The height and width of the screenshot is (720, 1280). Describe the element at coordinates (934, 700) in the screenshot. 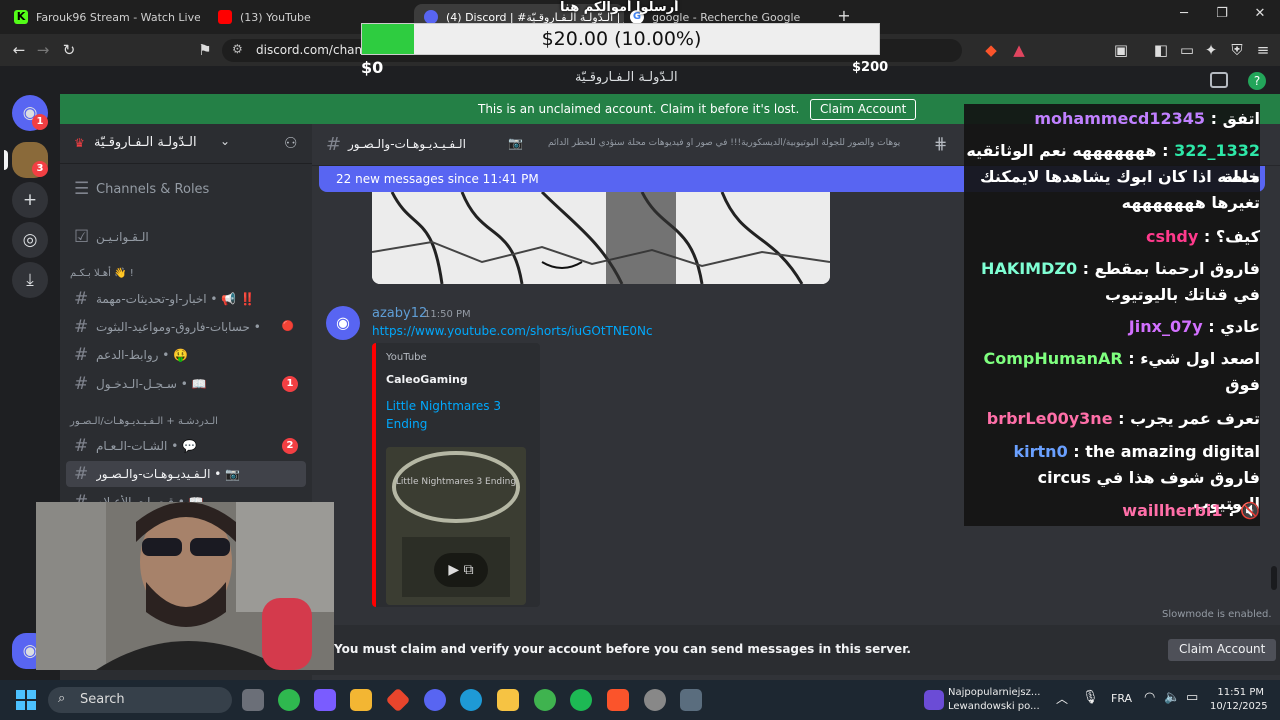

I see `news-icon` at that location.